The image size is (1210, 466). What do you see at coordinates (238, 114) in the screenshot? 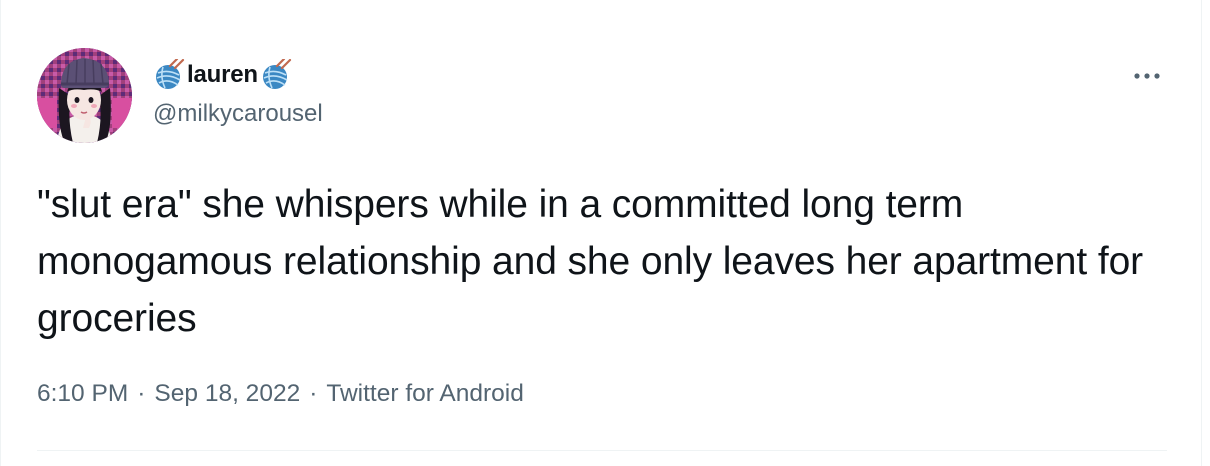
I see `author-handle: @milkycarousel` at bounding box center [238, 114].